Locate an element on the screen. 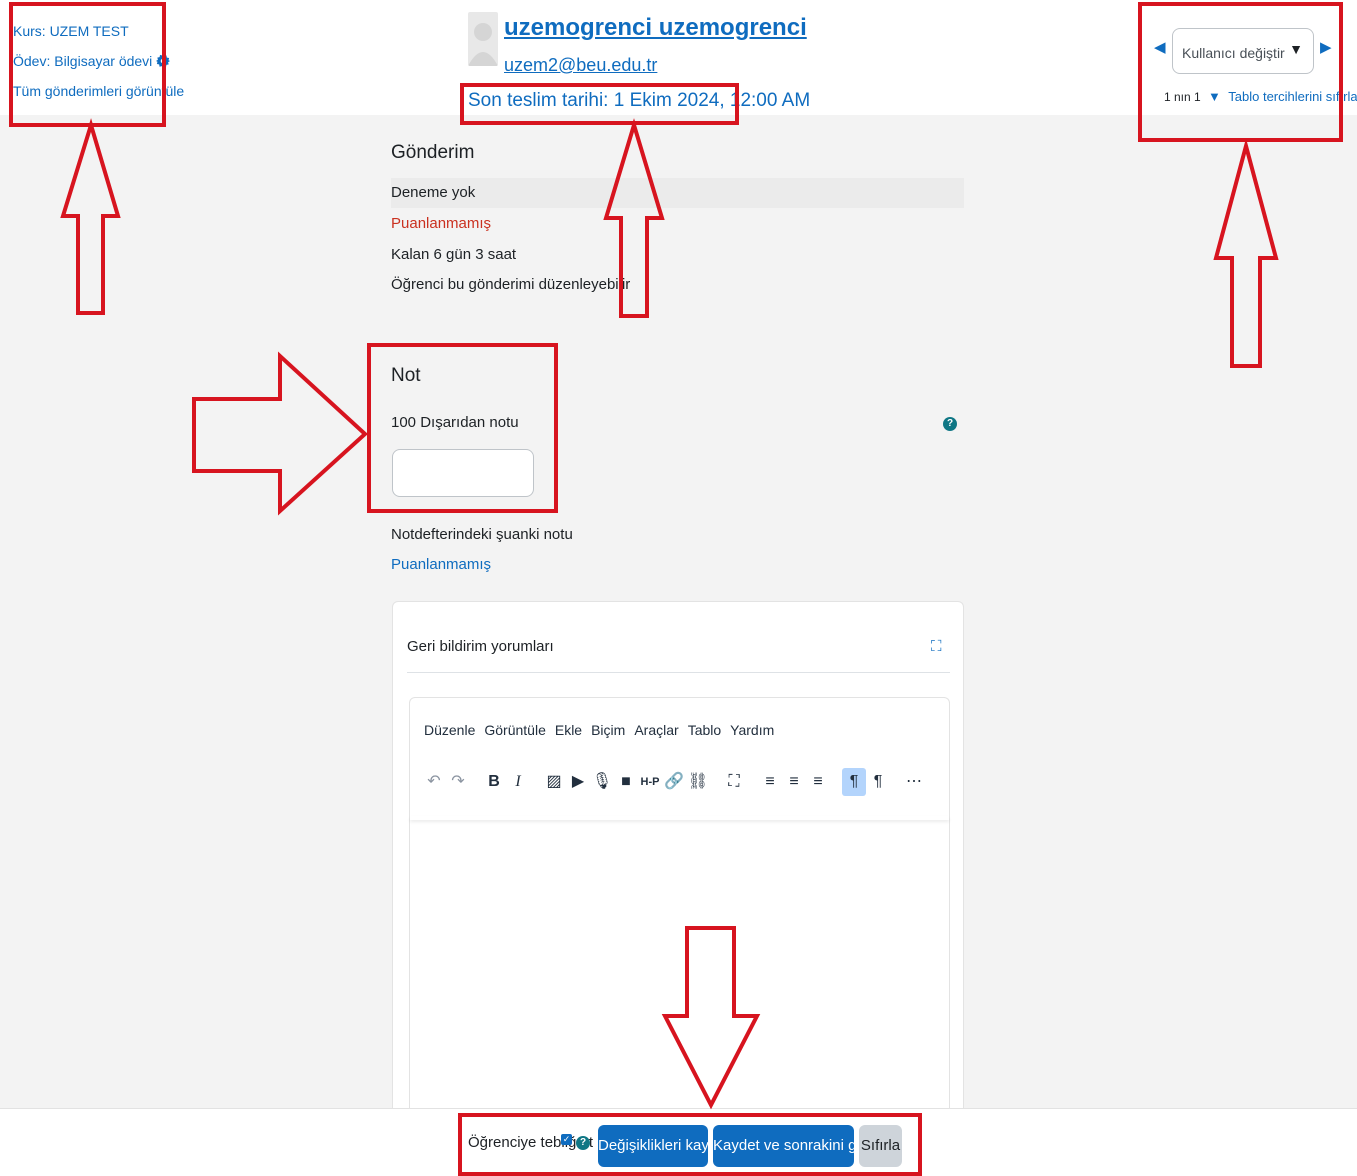 This screenshot has height=1176, width=1357. user-name-link: uzemogrenci uzemogrenci is located at coordinates (655, 28).